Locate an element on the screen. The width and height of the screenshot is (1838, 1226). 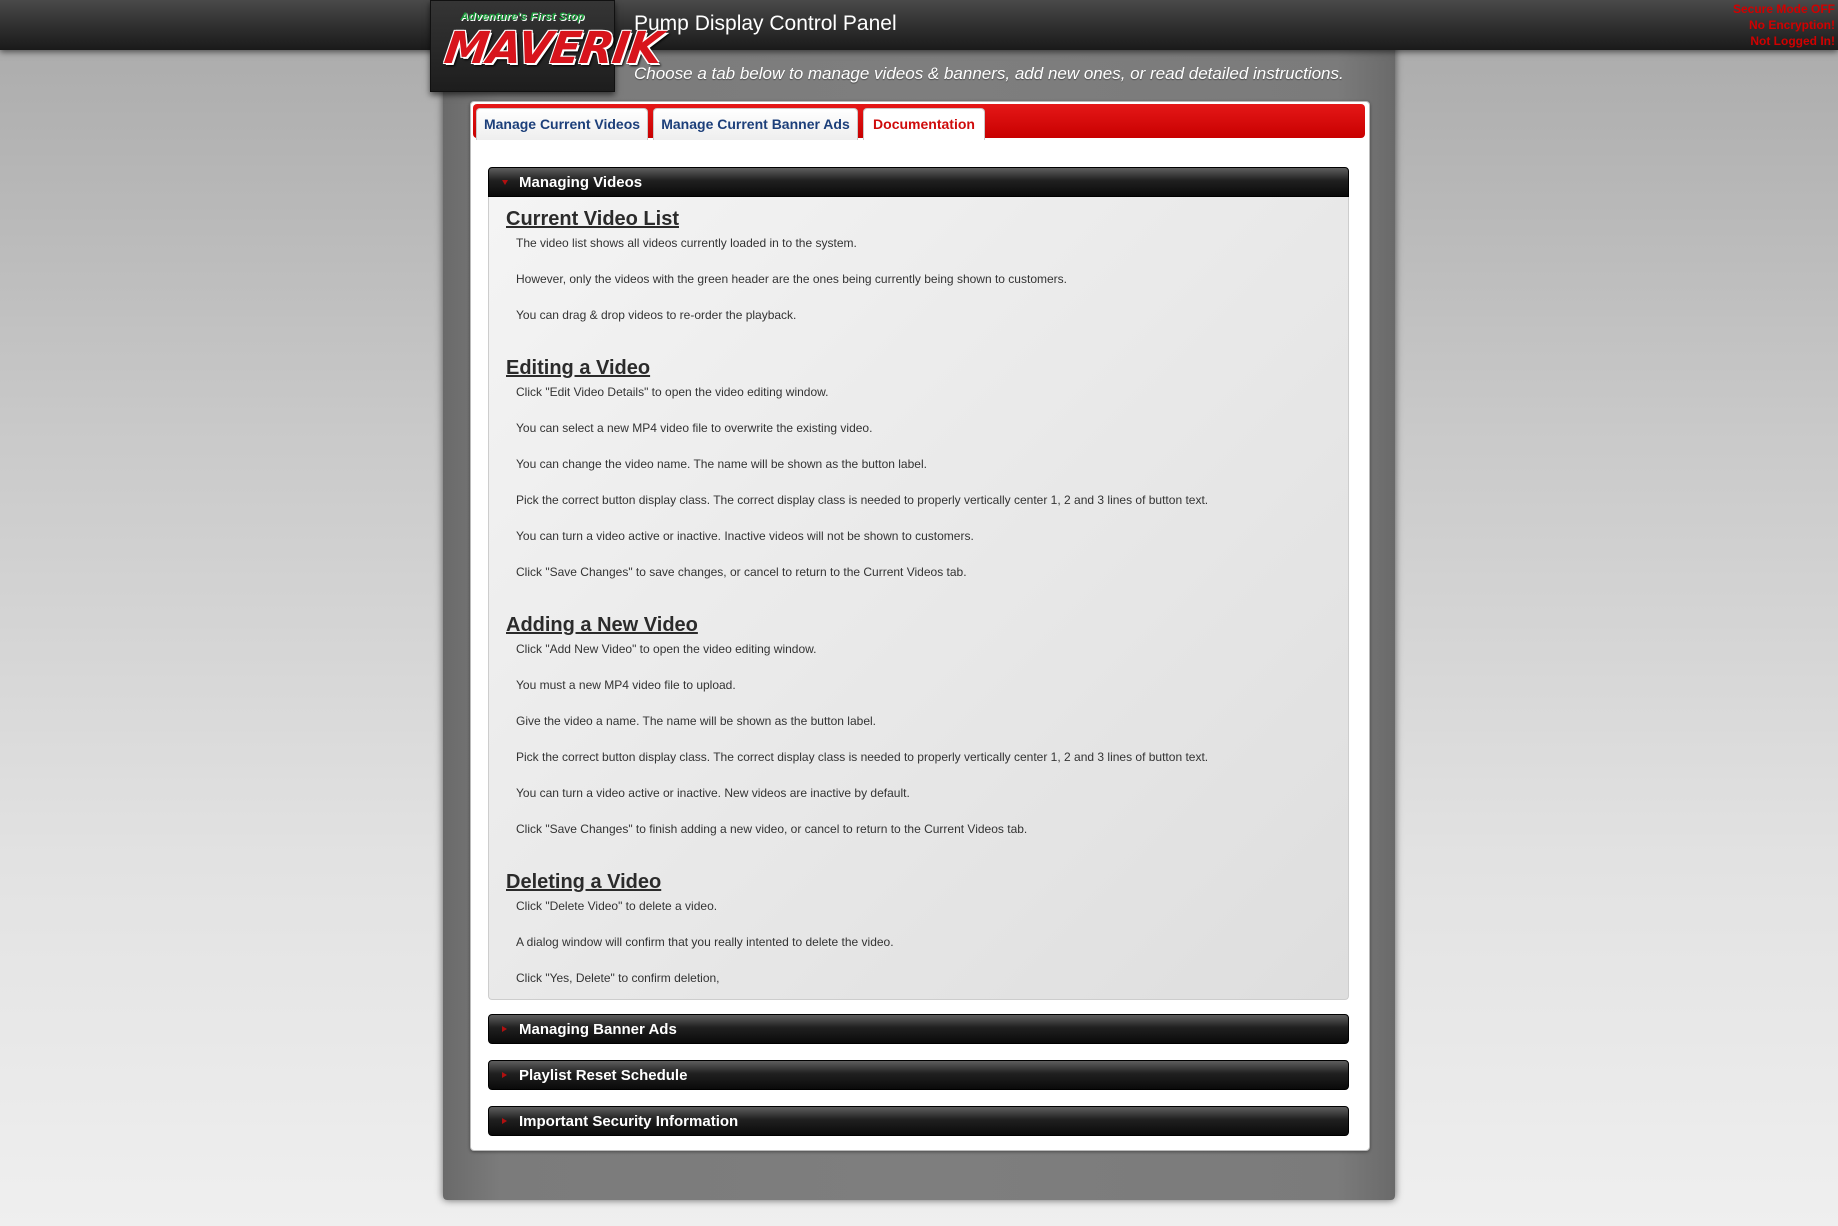
encryption-status: No Encryption! is located at coordinates (1792, 25).